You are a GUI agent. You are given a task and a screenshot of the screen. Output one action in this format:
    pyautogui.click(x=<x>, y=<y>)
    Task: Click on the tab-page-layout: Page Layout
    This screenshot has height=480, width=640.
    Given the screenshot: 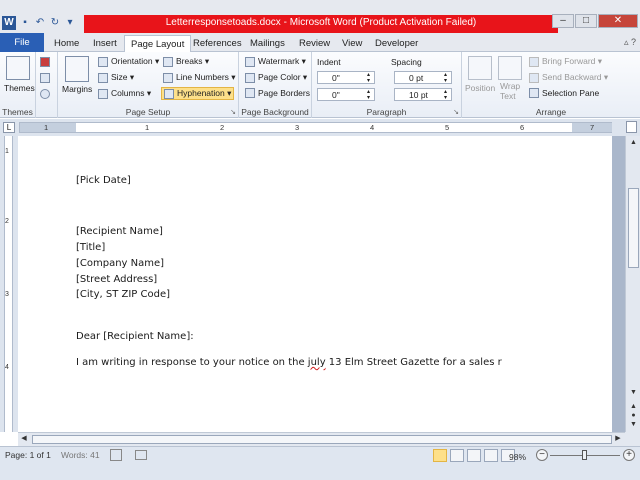 What is the action you would take?
    pyautogui.click(x=158, y=43)
    